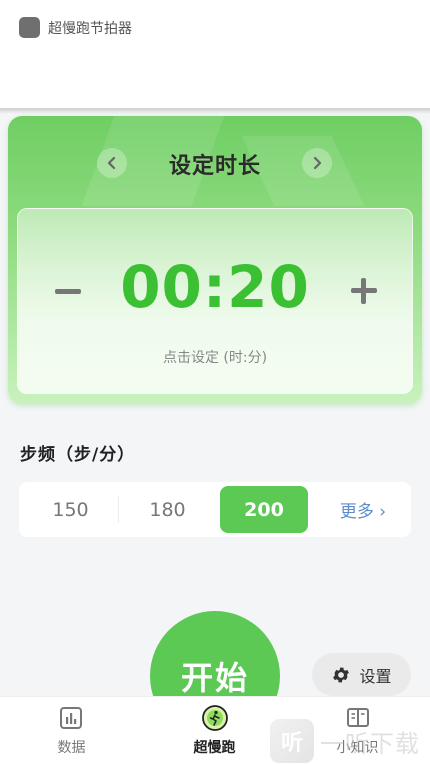 This screenshot has width=430, height=764. I want to click on increase-button, so click(364, 291).